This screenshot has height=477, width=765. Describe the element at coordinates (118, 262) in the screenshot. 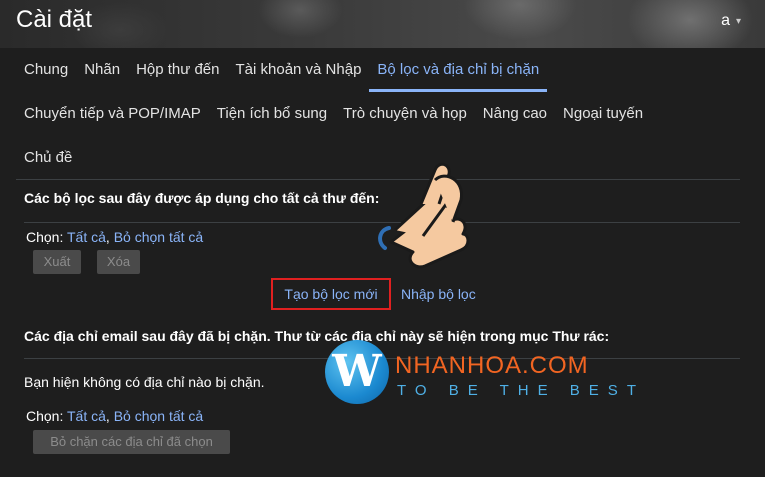

I see `delete-button: Xóa` at that location.